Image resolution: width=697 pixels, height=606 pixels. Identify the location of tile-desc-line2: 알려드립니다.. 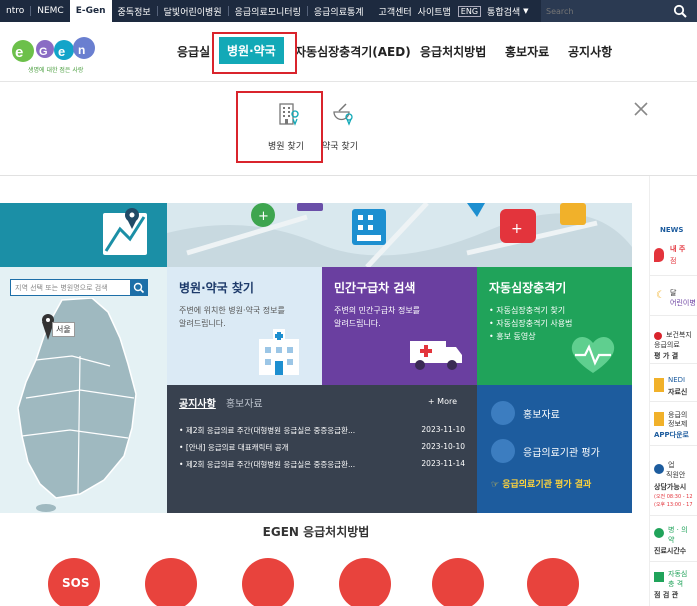
(357, 323).